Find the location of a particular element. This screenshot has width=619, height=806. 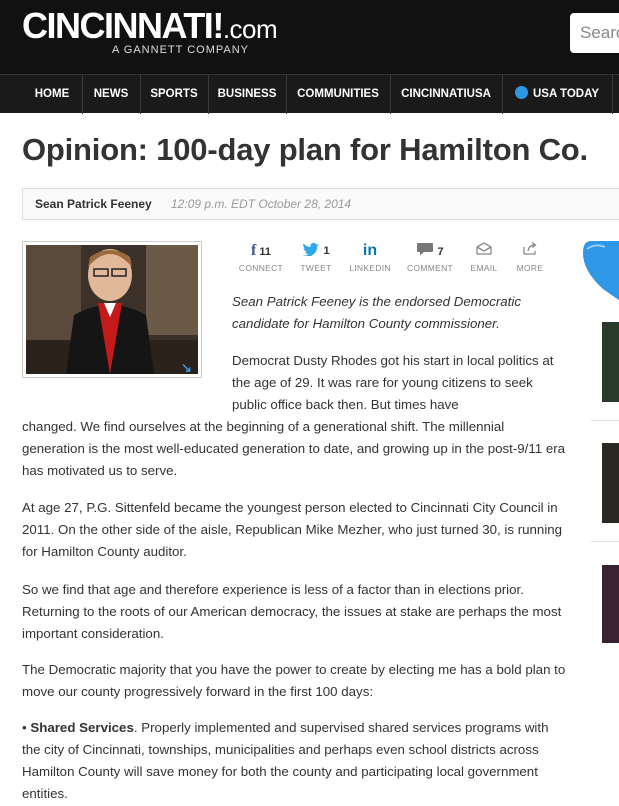

nav-business: BUSINESS is located at coordinates (247, 94).